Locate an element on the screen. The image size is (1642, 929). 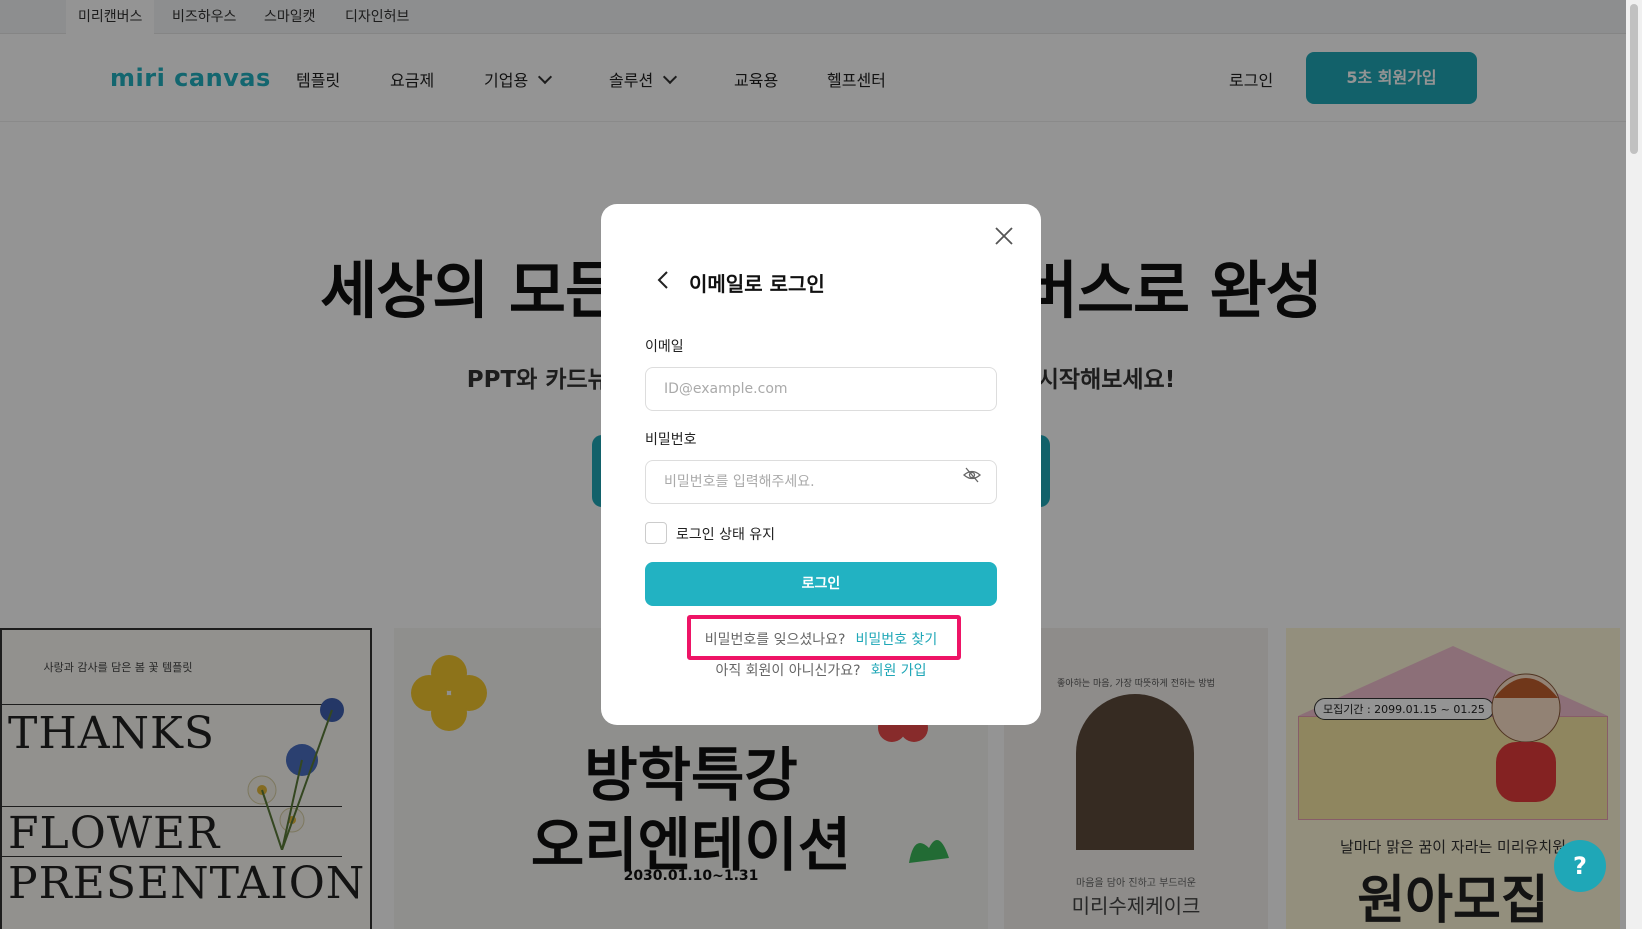
page-scrollbar is located at coordinates (1634, 464).